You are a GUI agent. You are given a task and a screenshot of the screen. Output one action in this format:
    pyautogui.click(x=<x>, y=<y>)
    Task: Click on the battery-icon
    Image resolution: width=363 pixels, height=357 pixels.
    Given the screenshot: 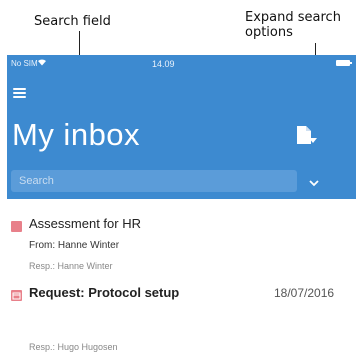 What is the action you would take?
    pyautogui.click(x=344, y=63)
    